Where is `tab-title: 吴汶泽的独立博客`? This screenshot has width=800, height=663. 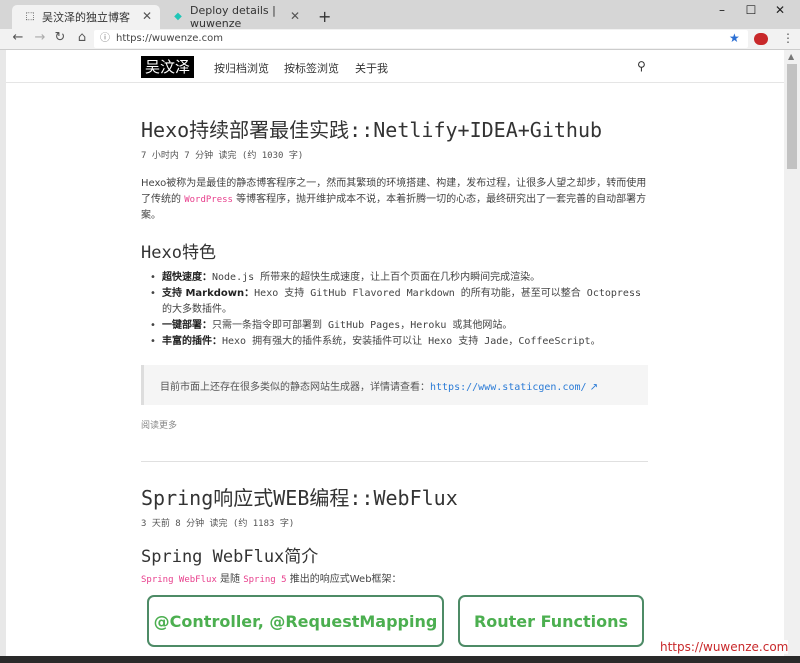 tab-title: 吴汶泽的独立博客 is located at coordinates (86, 17).